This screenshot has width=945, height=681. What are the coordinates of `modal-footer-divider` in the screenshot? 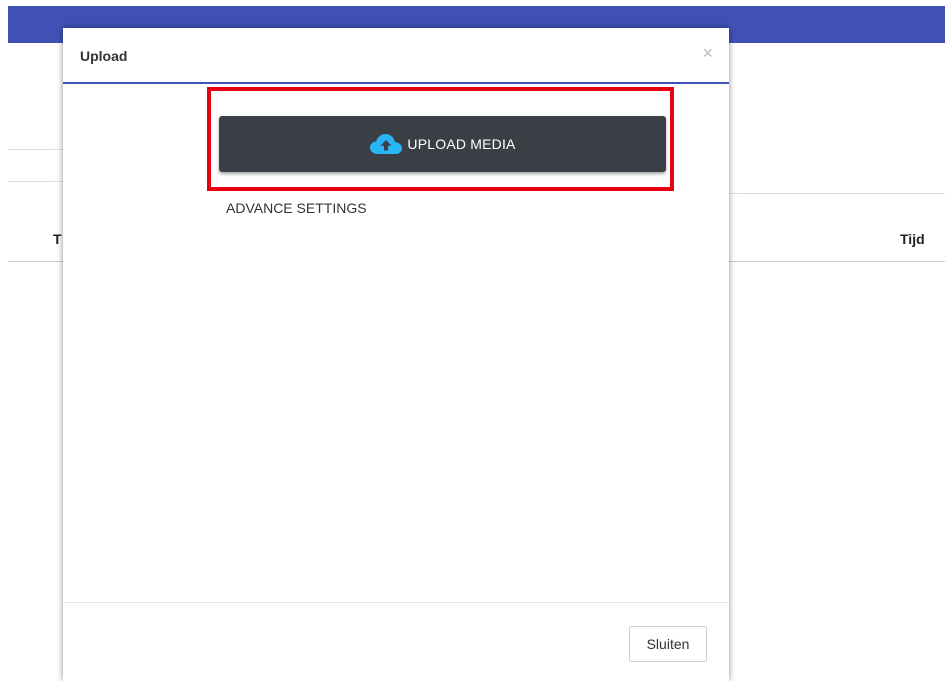 It's located at (396, 602).